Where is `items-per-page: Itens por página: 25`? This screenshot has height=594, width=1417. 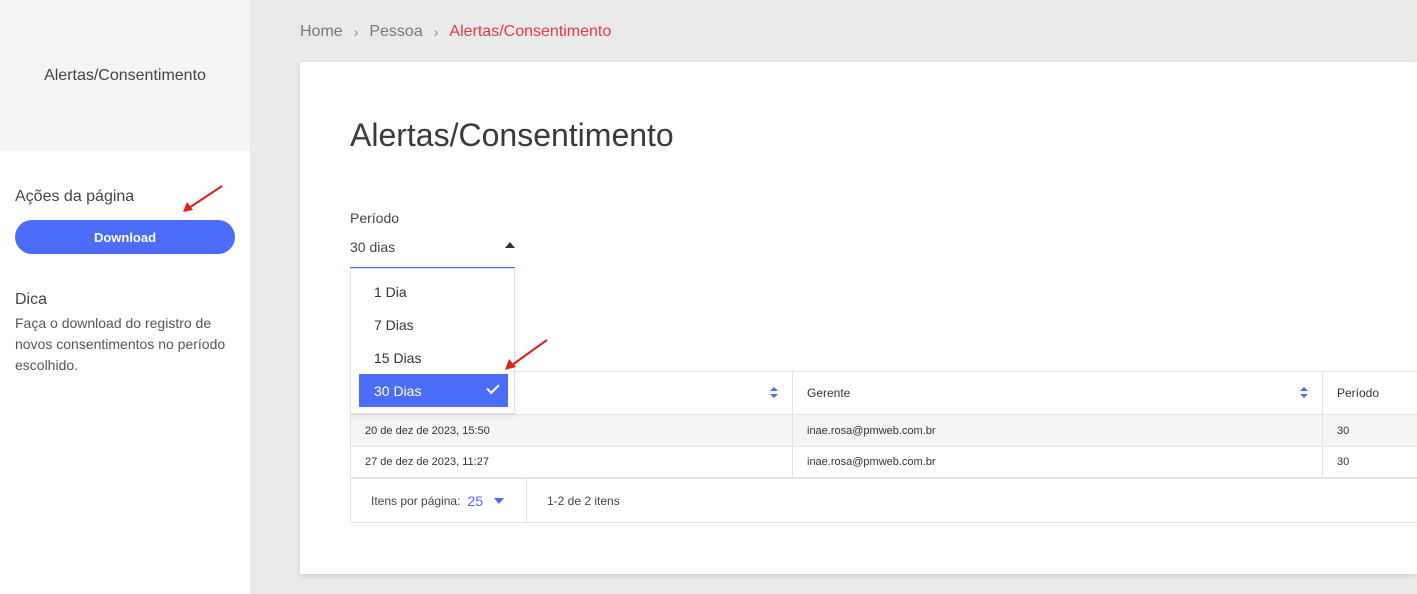 items-per-page: Itens por página: 25 is located at coordinates (439, 500).